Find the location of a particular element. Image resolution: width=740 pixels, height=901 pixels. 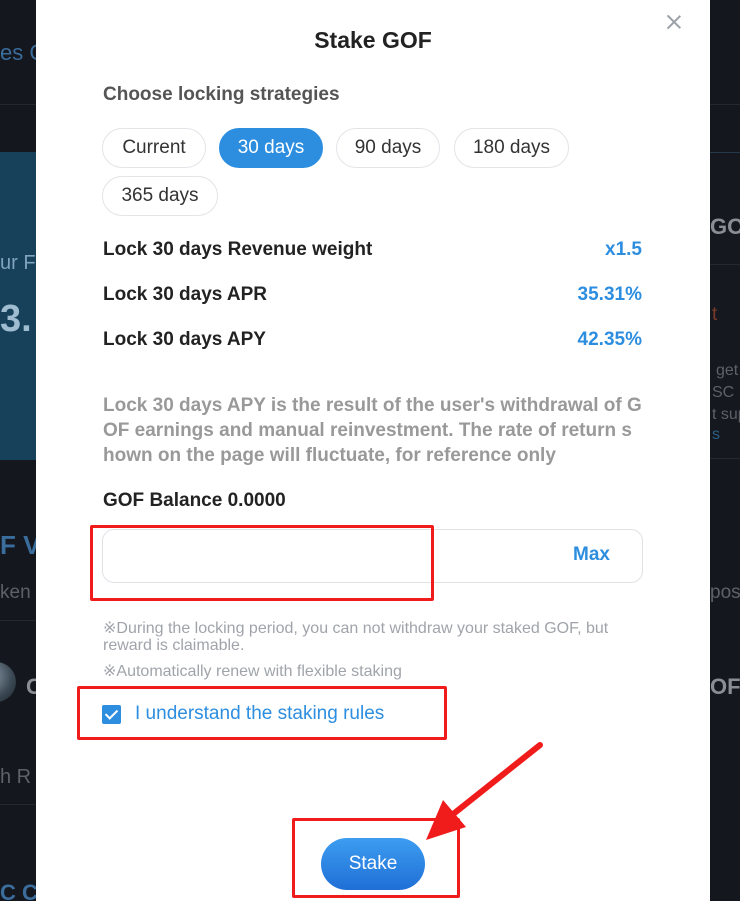

bg-text: t sup is located at coordinates (726, 414).